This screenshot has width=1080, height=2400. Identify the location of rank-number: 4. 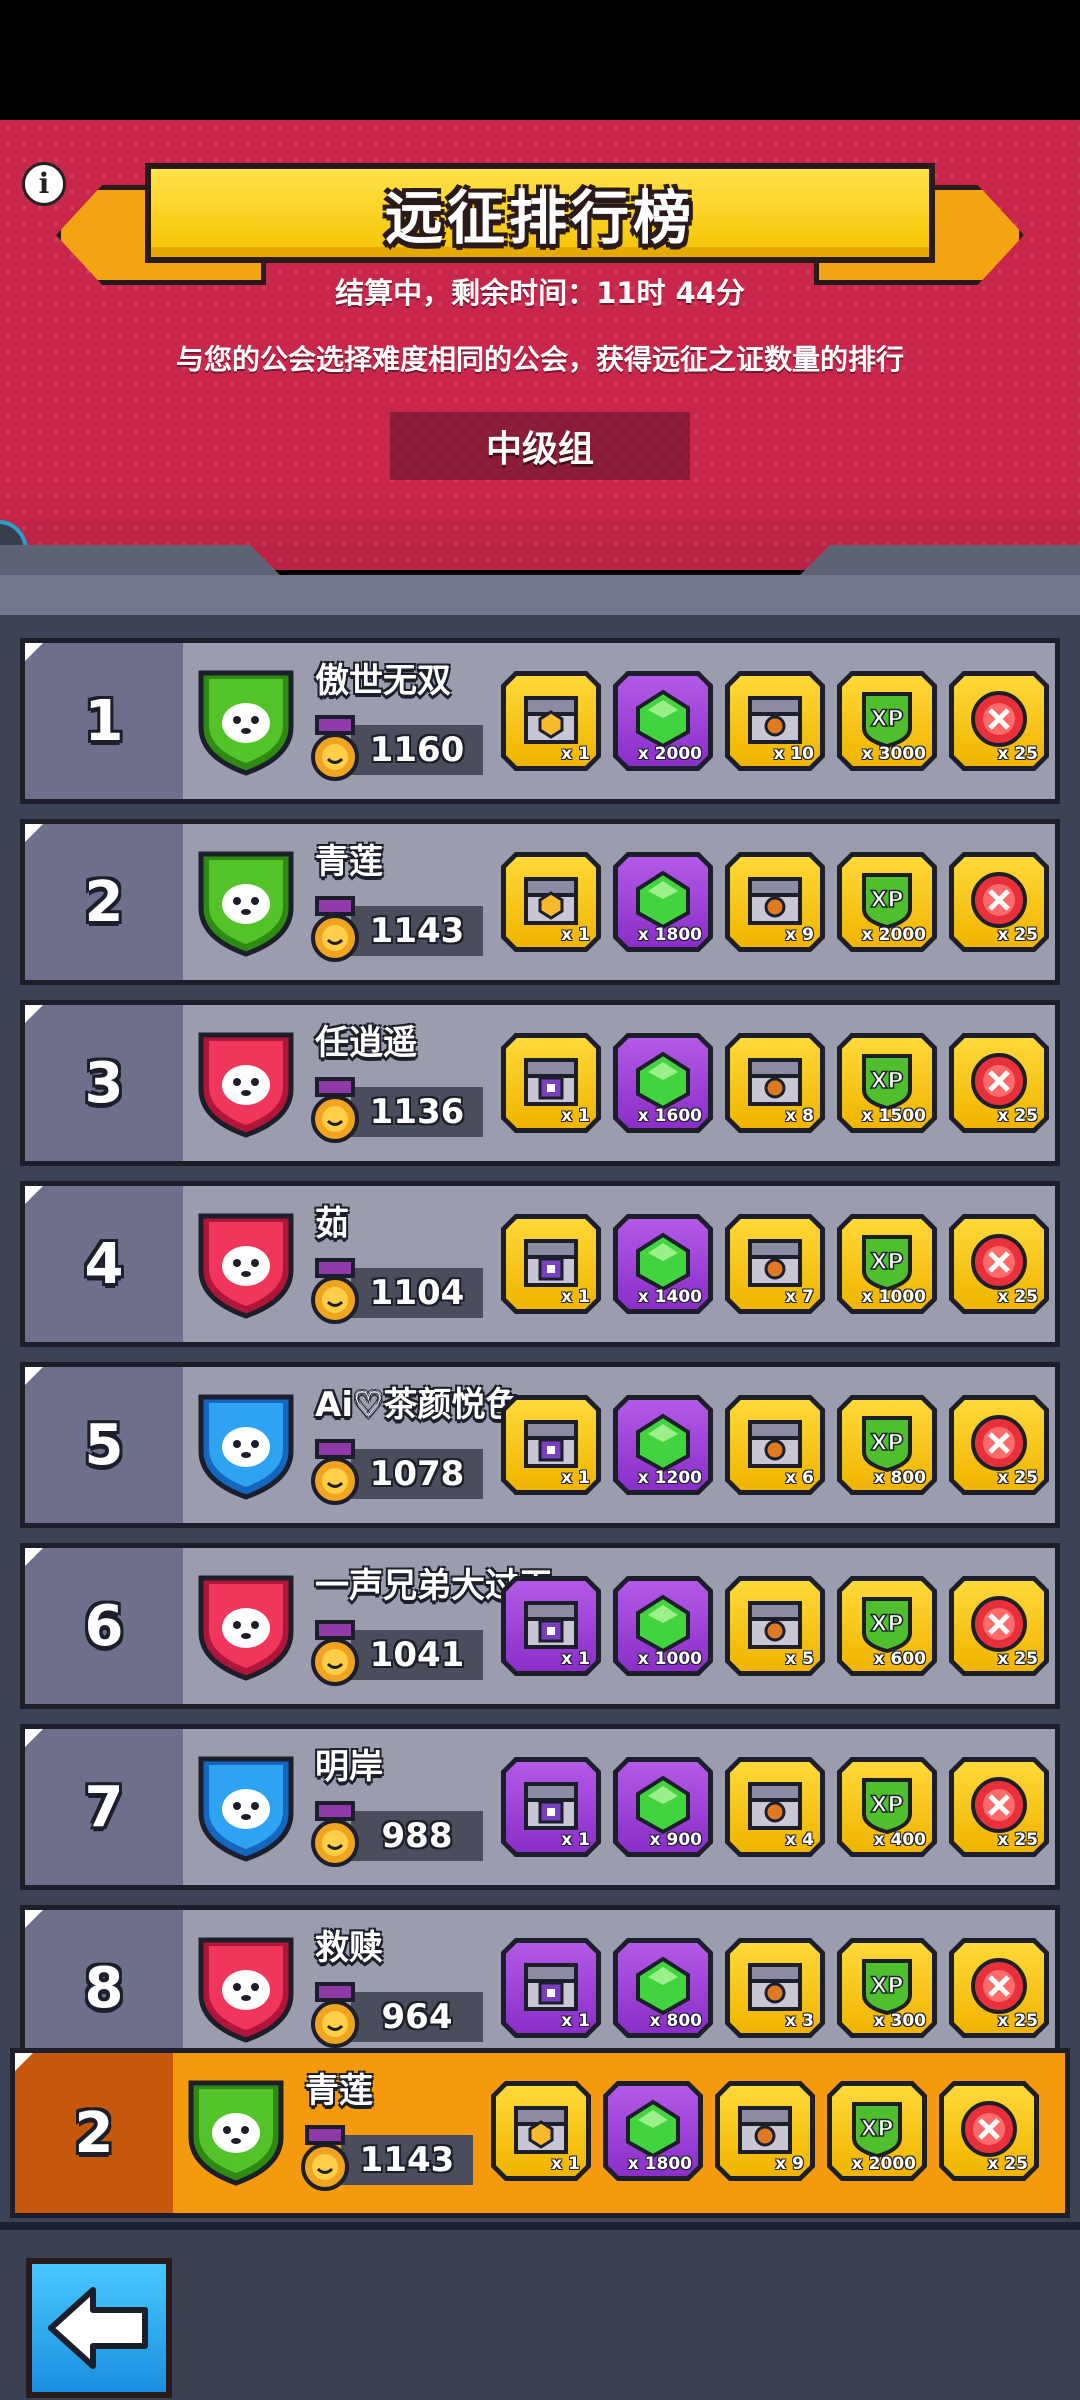
(104, 1264).